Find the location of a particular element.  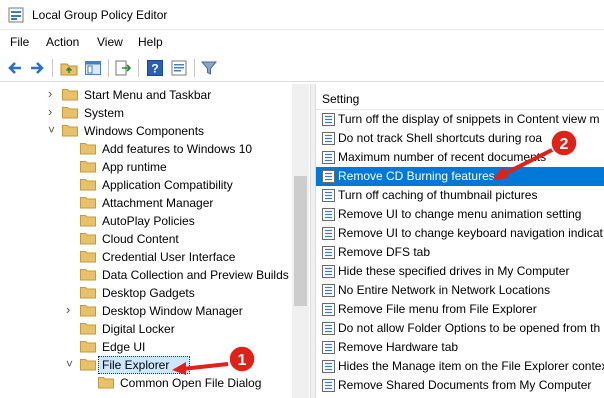

setting-row: Remove File menu from File Explorer is located at coordinates (460, 309).